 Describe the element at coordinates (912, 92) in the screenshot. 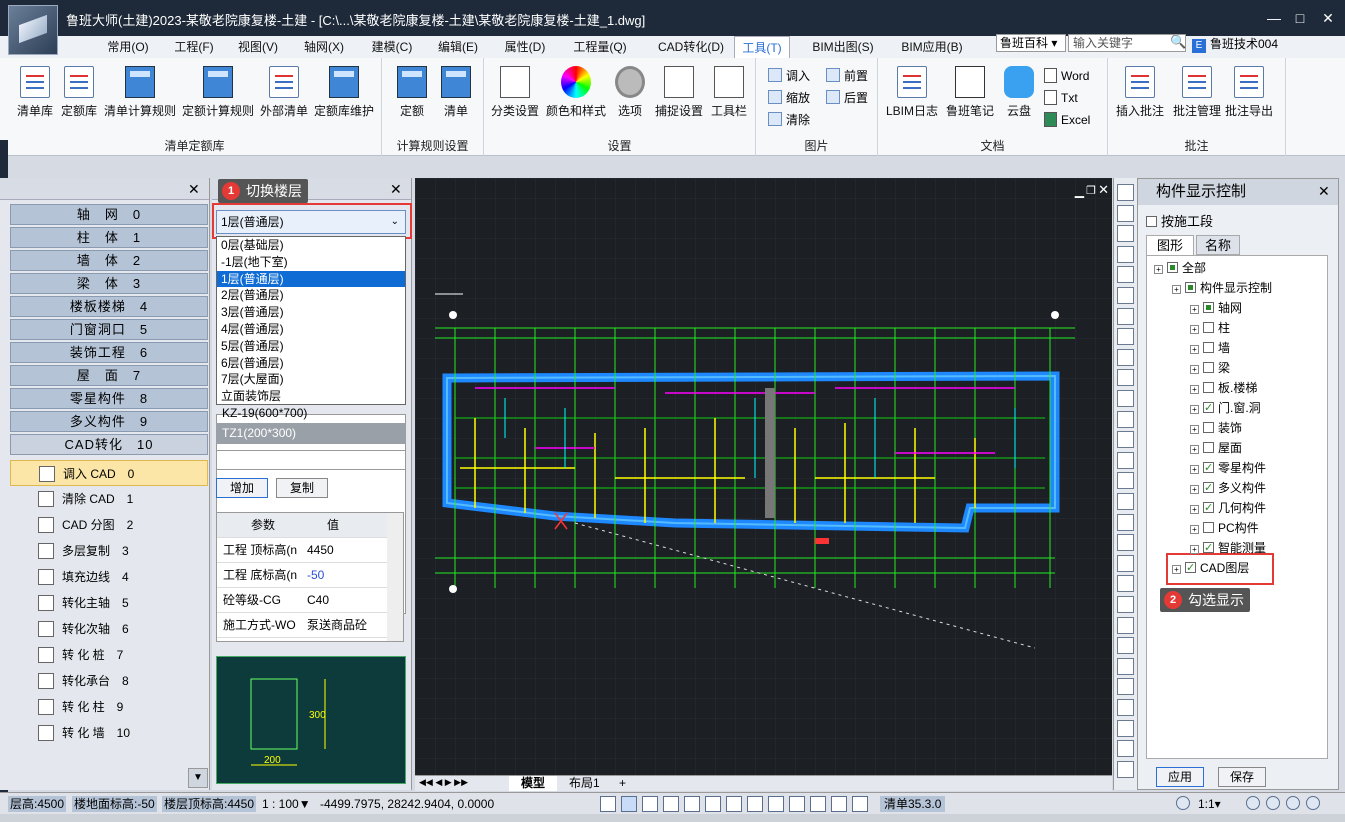

I see `ribbon-button: LBIM日志` at that location.